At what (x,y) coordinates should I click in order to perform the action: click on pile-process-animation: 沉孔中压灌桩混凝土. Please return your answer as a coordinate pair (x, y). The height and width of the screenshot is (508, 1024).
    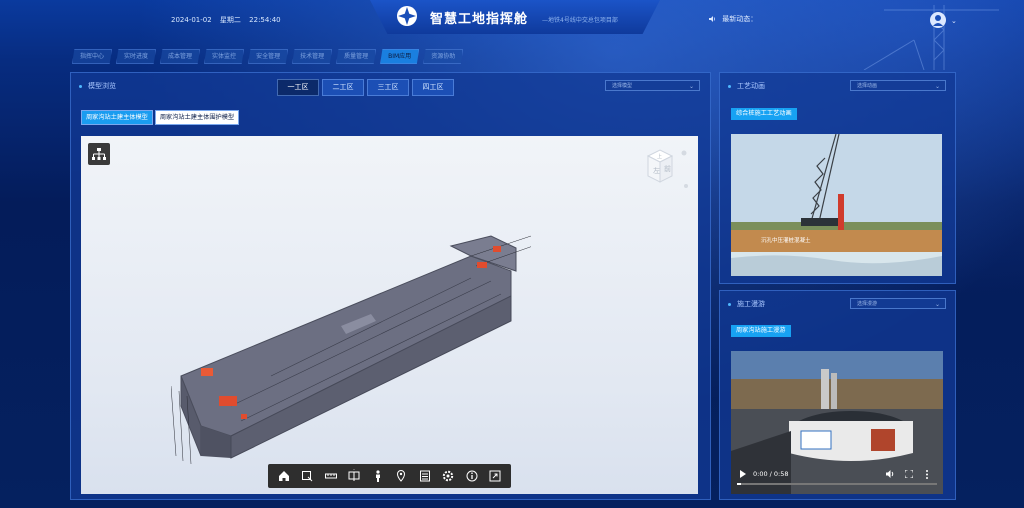
    Looking at the image, I should click on (836, 205).